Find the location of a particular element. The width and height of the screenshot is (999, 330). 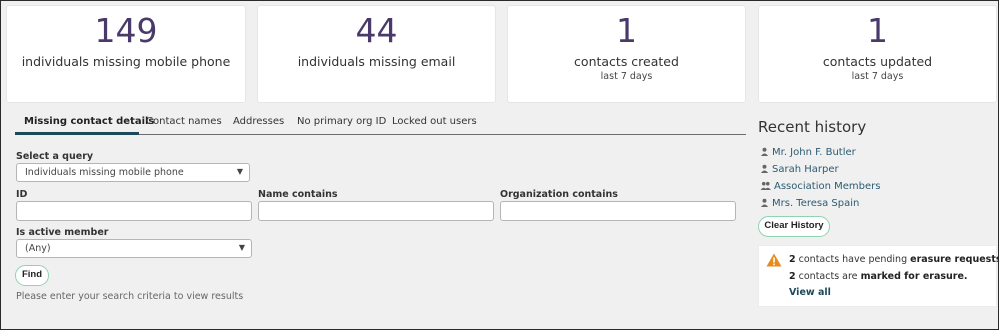

organization-contains-field is located at coordinates (618, 211).